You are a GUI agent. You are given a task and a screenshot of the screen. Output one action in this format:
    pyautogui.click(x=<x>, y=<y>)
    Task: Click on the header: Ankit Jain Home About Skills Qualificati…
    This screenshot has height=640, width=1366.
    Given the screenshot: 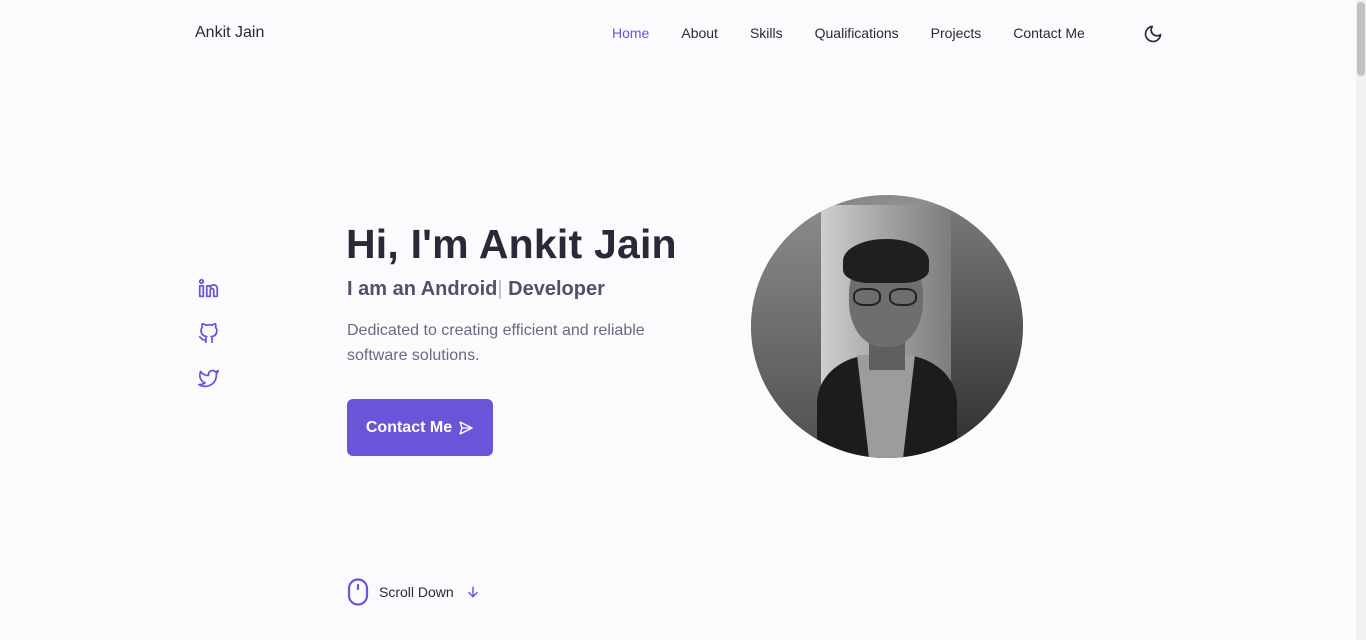 What is the action you would take?
    pyautogui.click(x=678, y=34)
    